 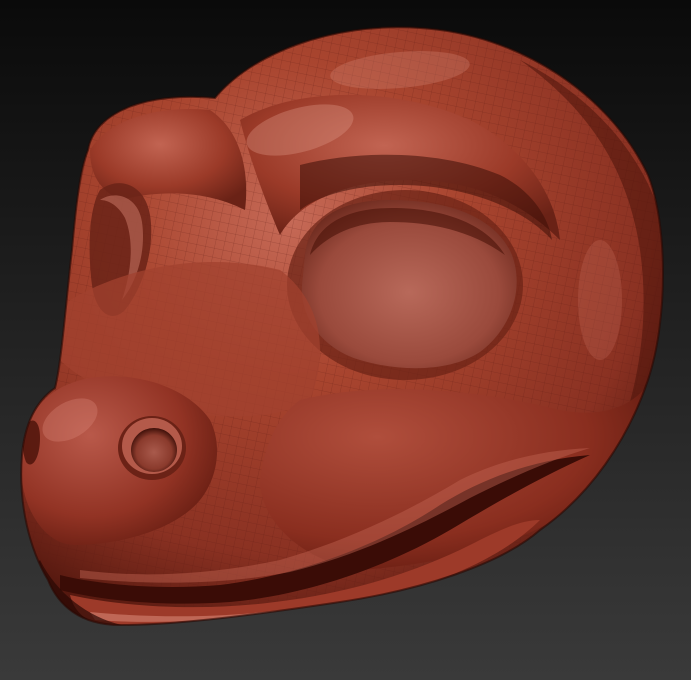 What do you see at coordinates (600, 300) in the screenshot?
I see `cheek-specular` at bounding box center [600, 300].